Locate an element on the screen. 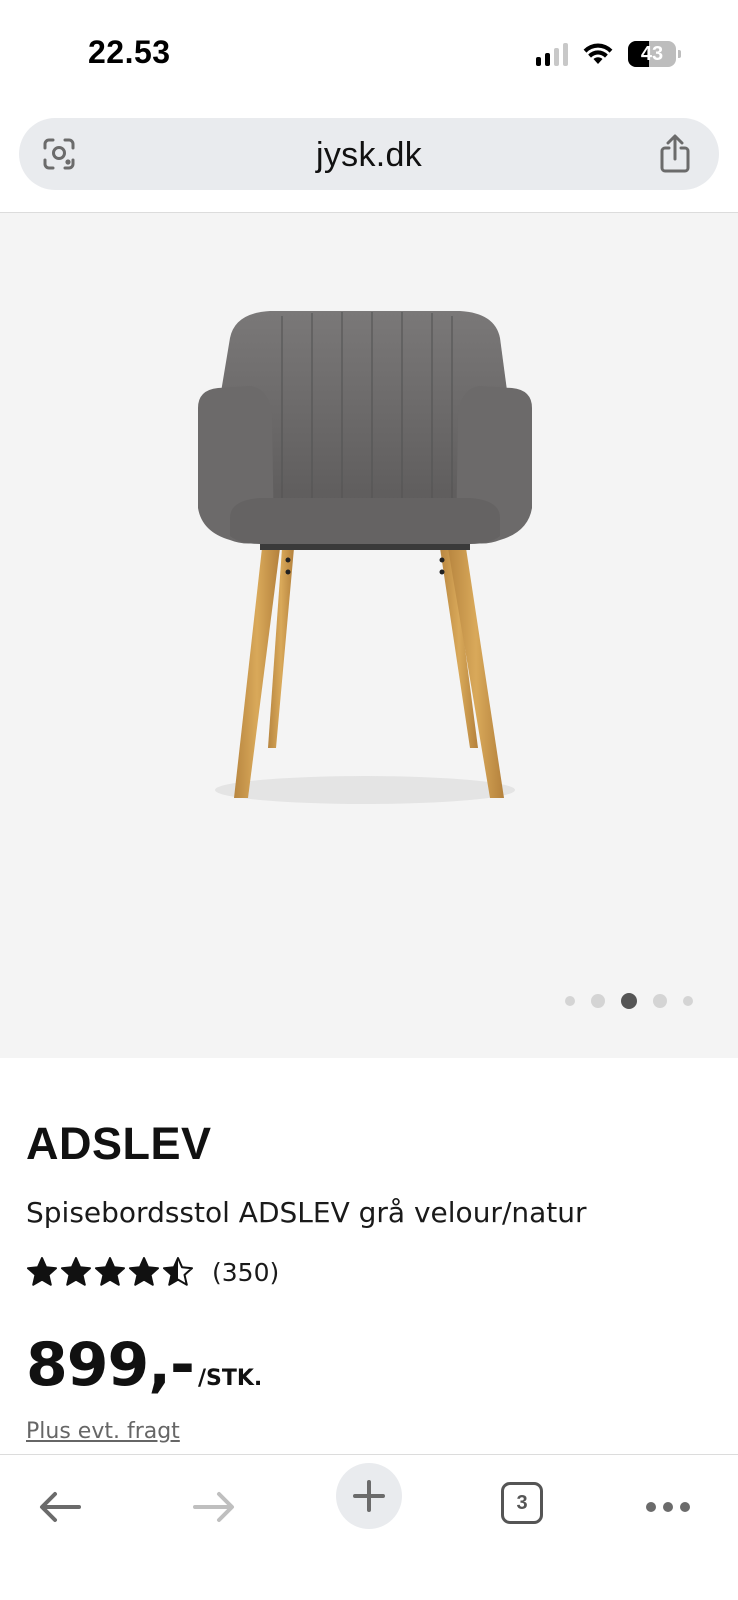 Image resolution: width=738 pixels, height=1600 pixels. new-tab-button is located at coordinates (369, 1496).